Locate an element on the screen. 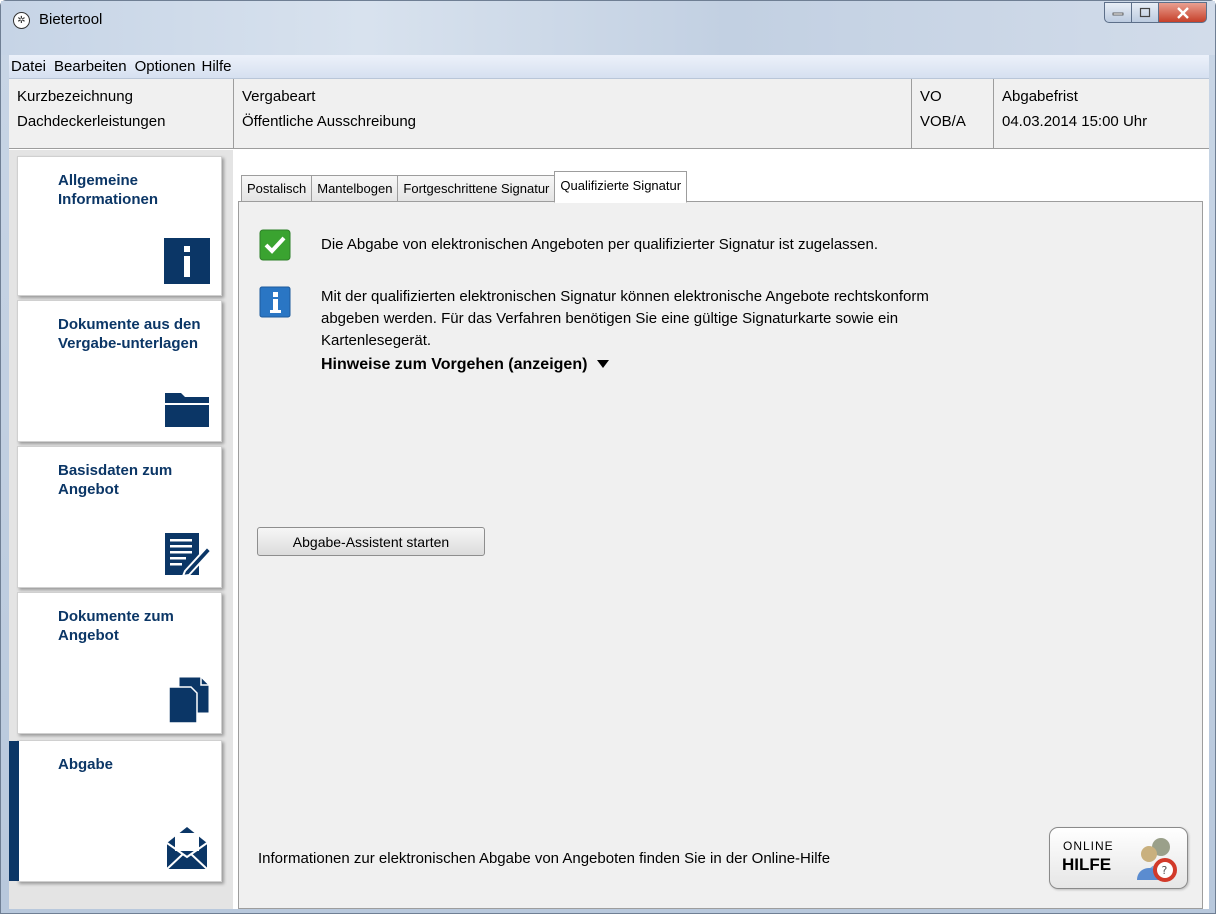 Image resolution: width=1216 pixels, height=914 pixels. info-icon is located at coordinates (187, 261).